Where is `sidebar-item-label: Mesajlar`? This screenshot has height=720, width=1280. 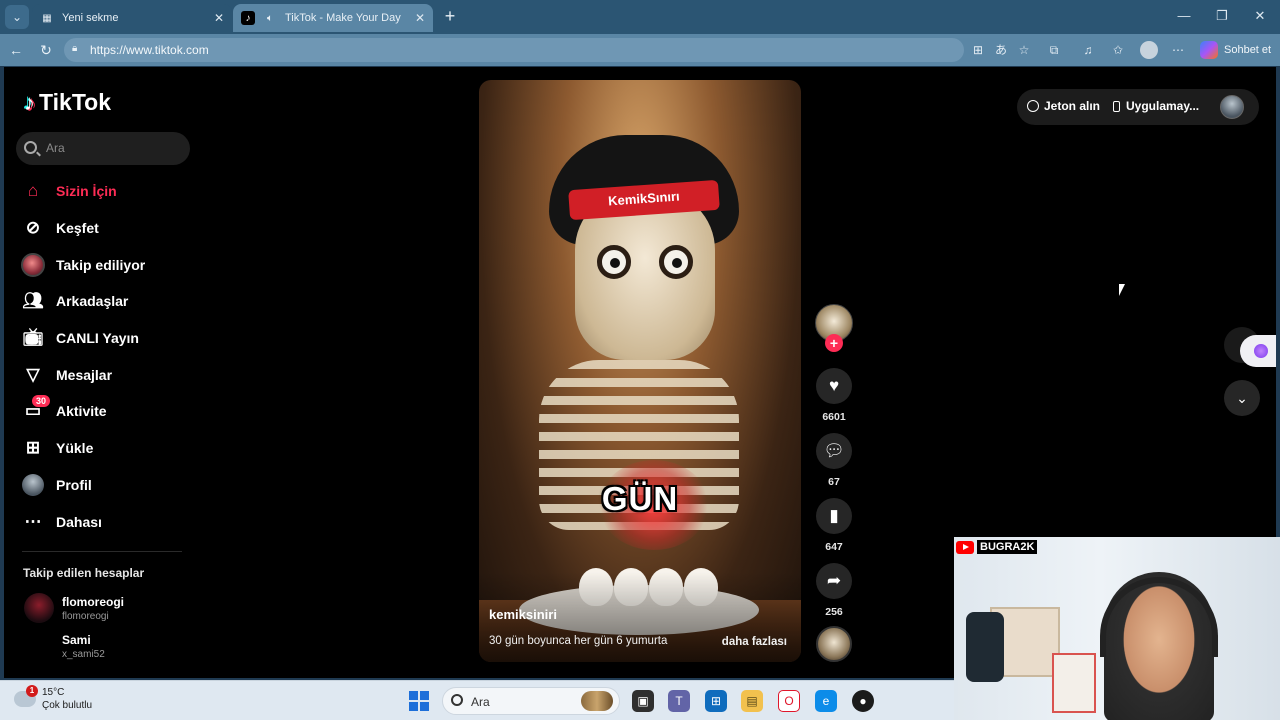 sidebar-item-label: Mesajlar is located at coordinates (84, 374).